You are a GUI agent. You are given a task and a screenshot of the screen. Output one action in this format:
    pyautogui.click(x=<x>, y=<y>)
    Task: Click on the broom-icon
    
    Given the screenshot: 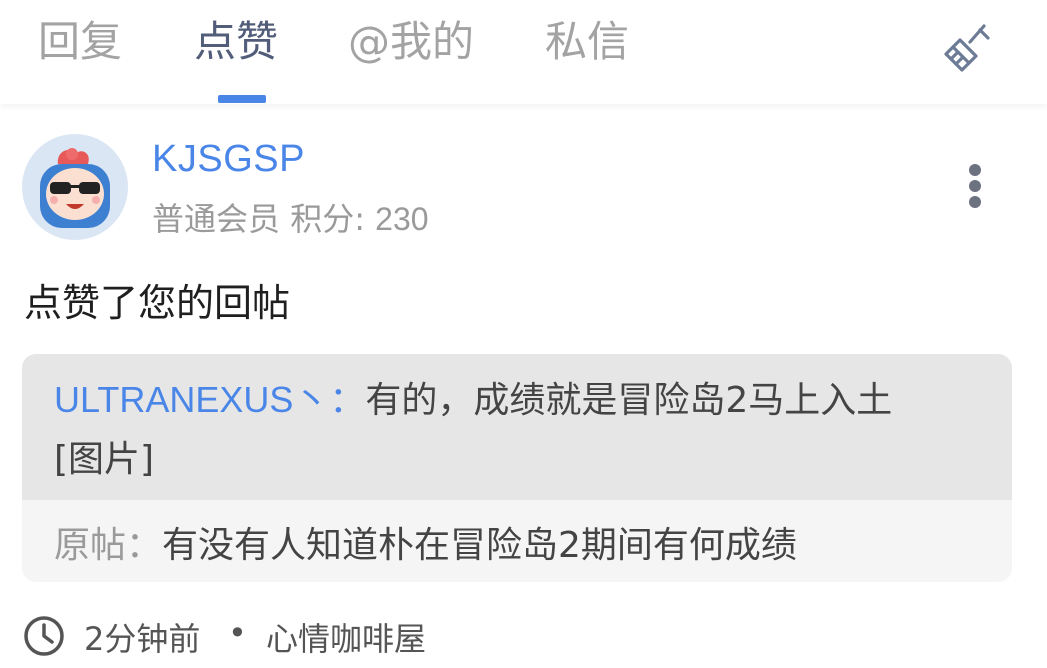 What is the action you would take?
    pyautogui.click(x=968, y=46)
    